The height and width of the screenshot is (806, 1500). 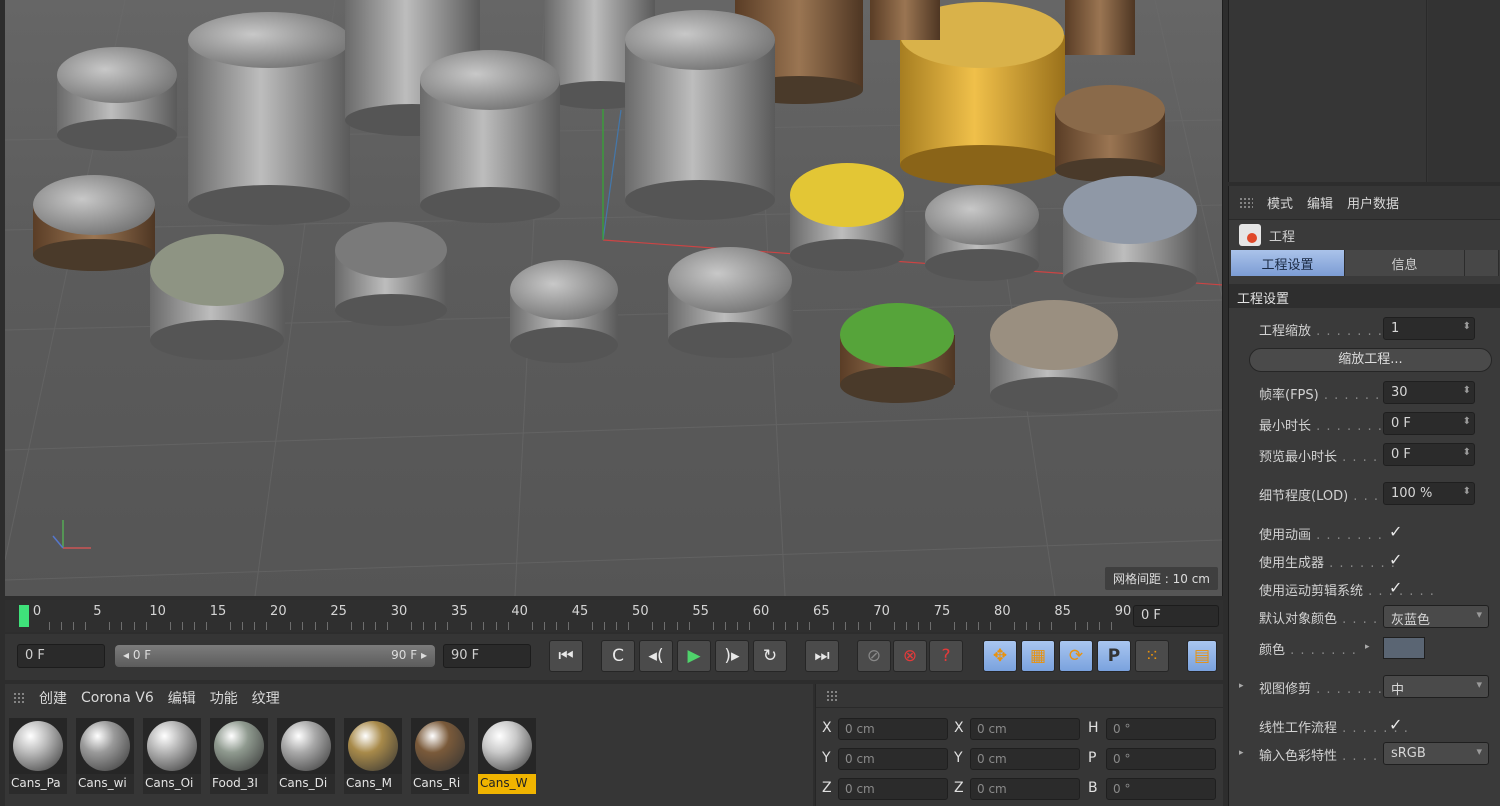 I want to click on next-key-button: ↻, so click(x=770, y=656).